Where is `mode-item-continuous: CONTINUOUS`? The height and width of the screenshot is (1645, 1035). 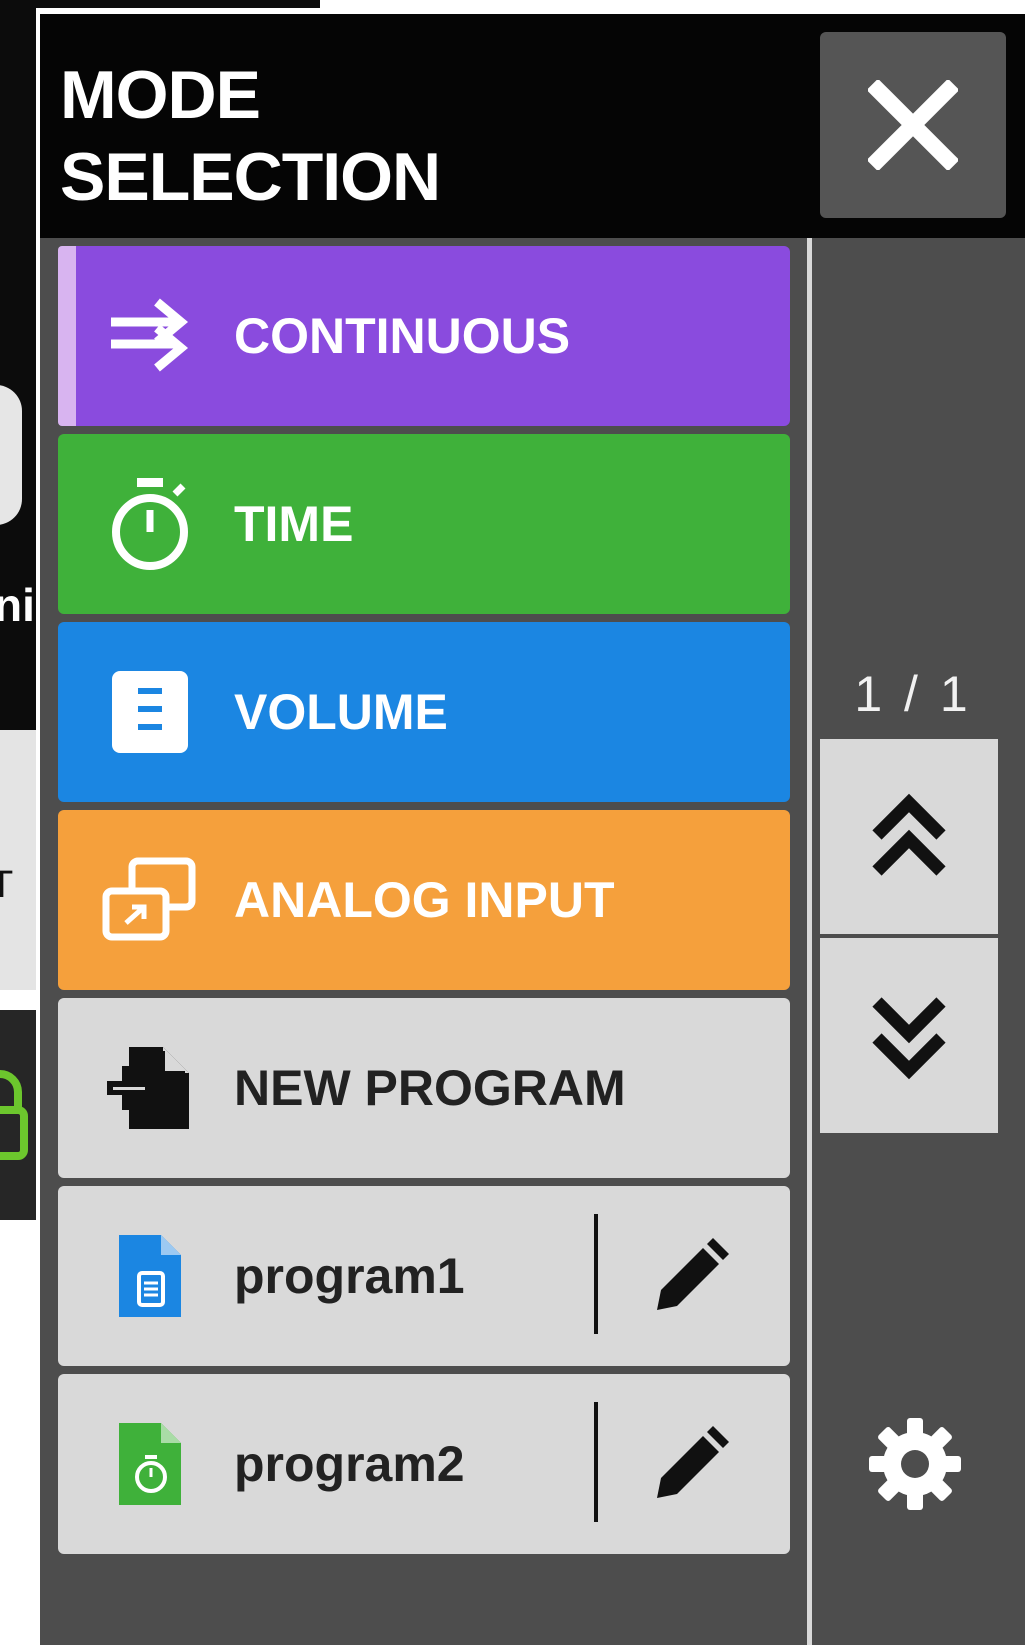
mode-item-continuous: CONTINUOUS is located at coordinates (424, 336).